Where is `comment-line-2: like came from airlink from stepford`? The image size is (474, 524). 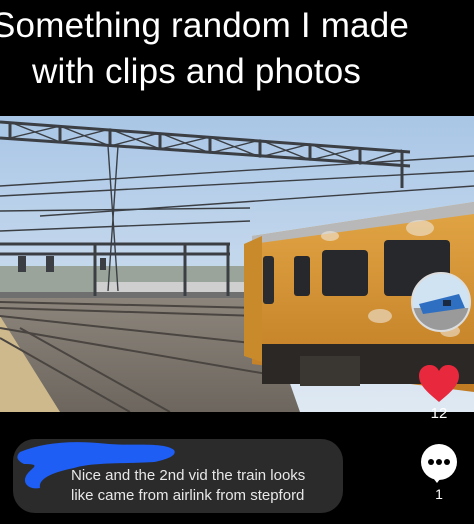
comment-line-2: like came from airlink from stepford is located at coordinates (188, 495).